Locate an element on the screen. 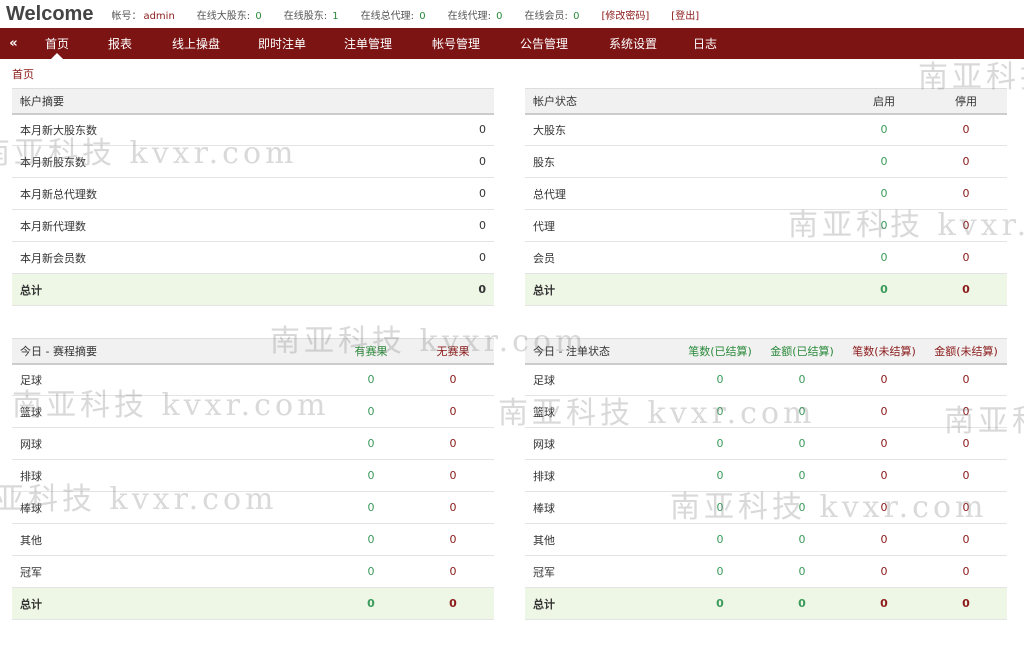  table-row: 代理 0 0 is located at coordinates (766, 225).